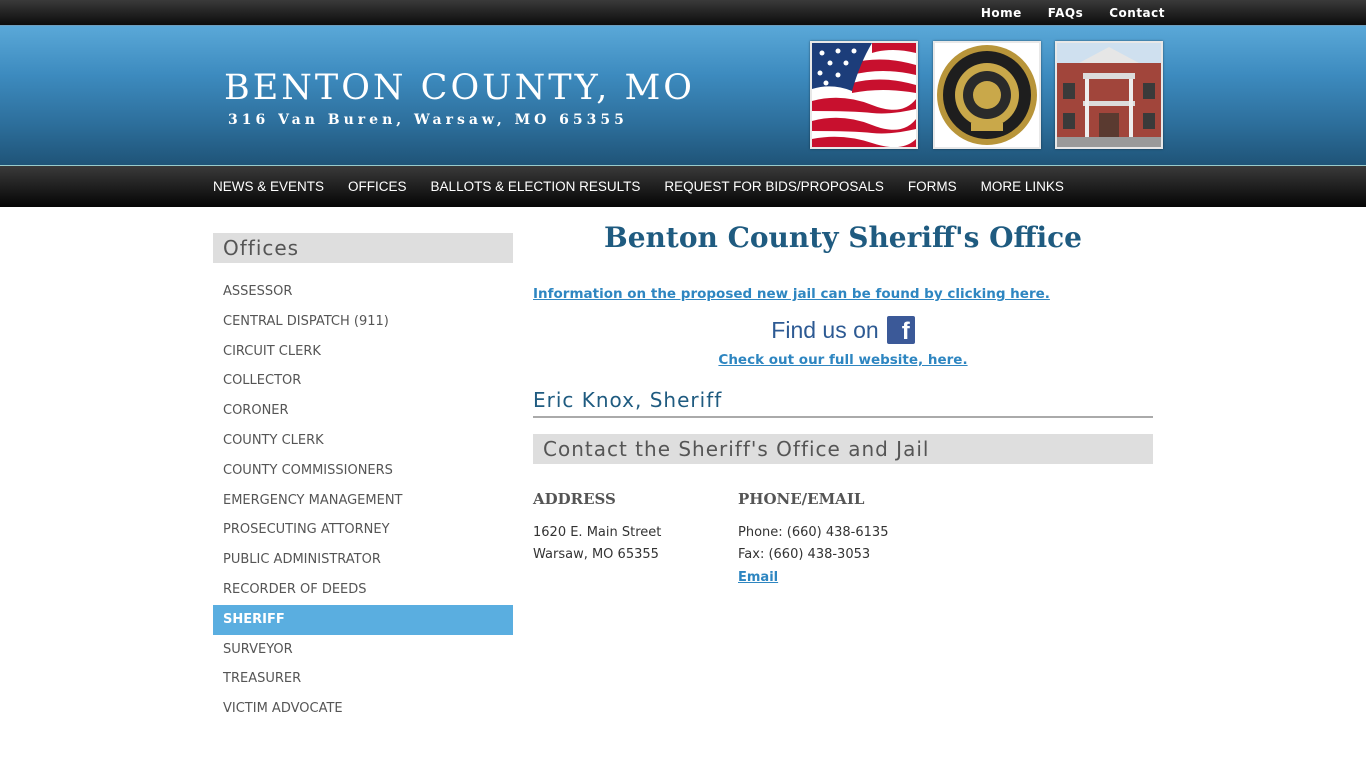  Describe the element at coordinates (843, 360) in the screenshot. I see `full-website-link: Check out our full website, here.` at that location.